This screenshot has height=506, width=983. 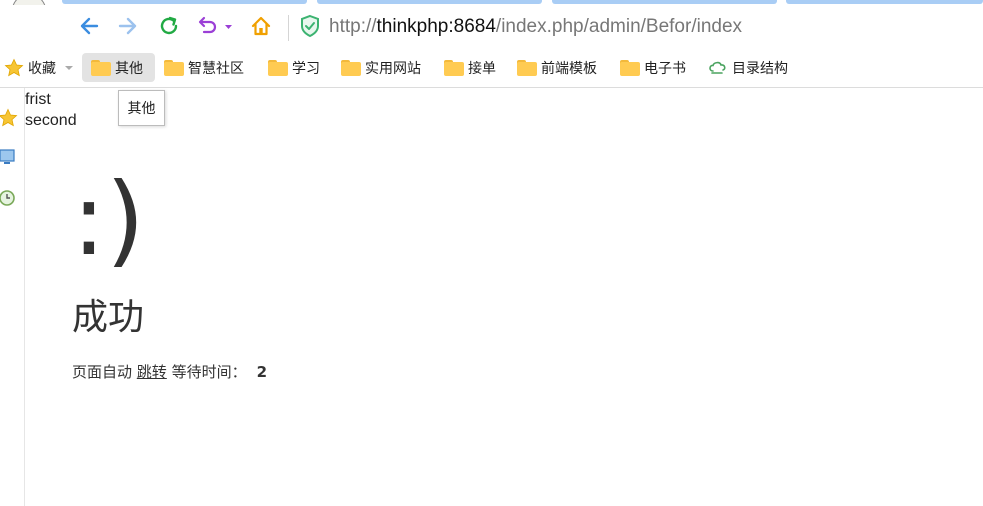 I want to click on secure-shield-icon, so click(x=310, y=28).